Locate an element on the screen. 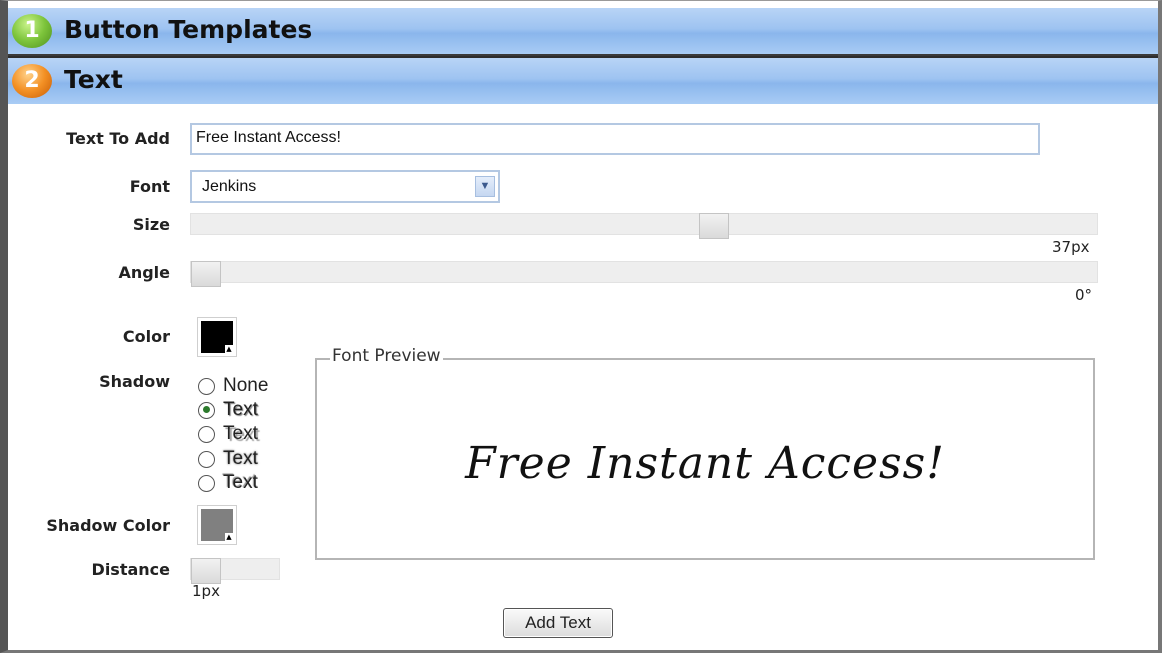 The image size is (1162, 653). distance-slider is located at coordinates (235, 571).